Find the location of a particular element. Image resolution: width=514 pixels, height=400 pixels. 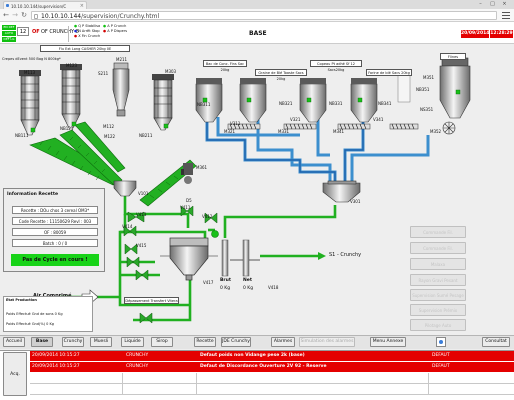

output-label: S1 - Crunchy is located at coordinates (345, 255).